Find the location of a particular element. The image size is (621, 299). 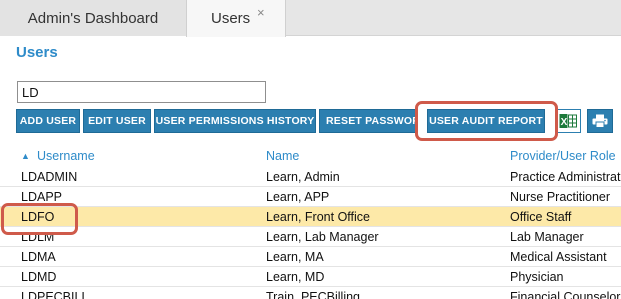

table-row: LDAPP Learn, APP Nurse Practitioner is located at coordinates (310, 197).